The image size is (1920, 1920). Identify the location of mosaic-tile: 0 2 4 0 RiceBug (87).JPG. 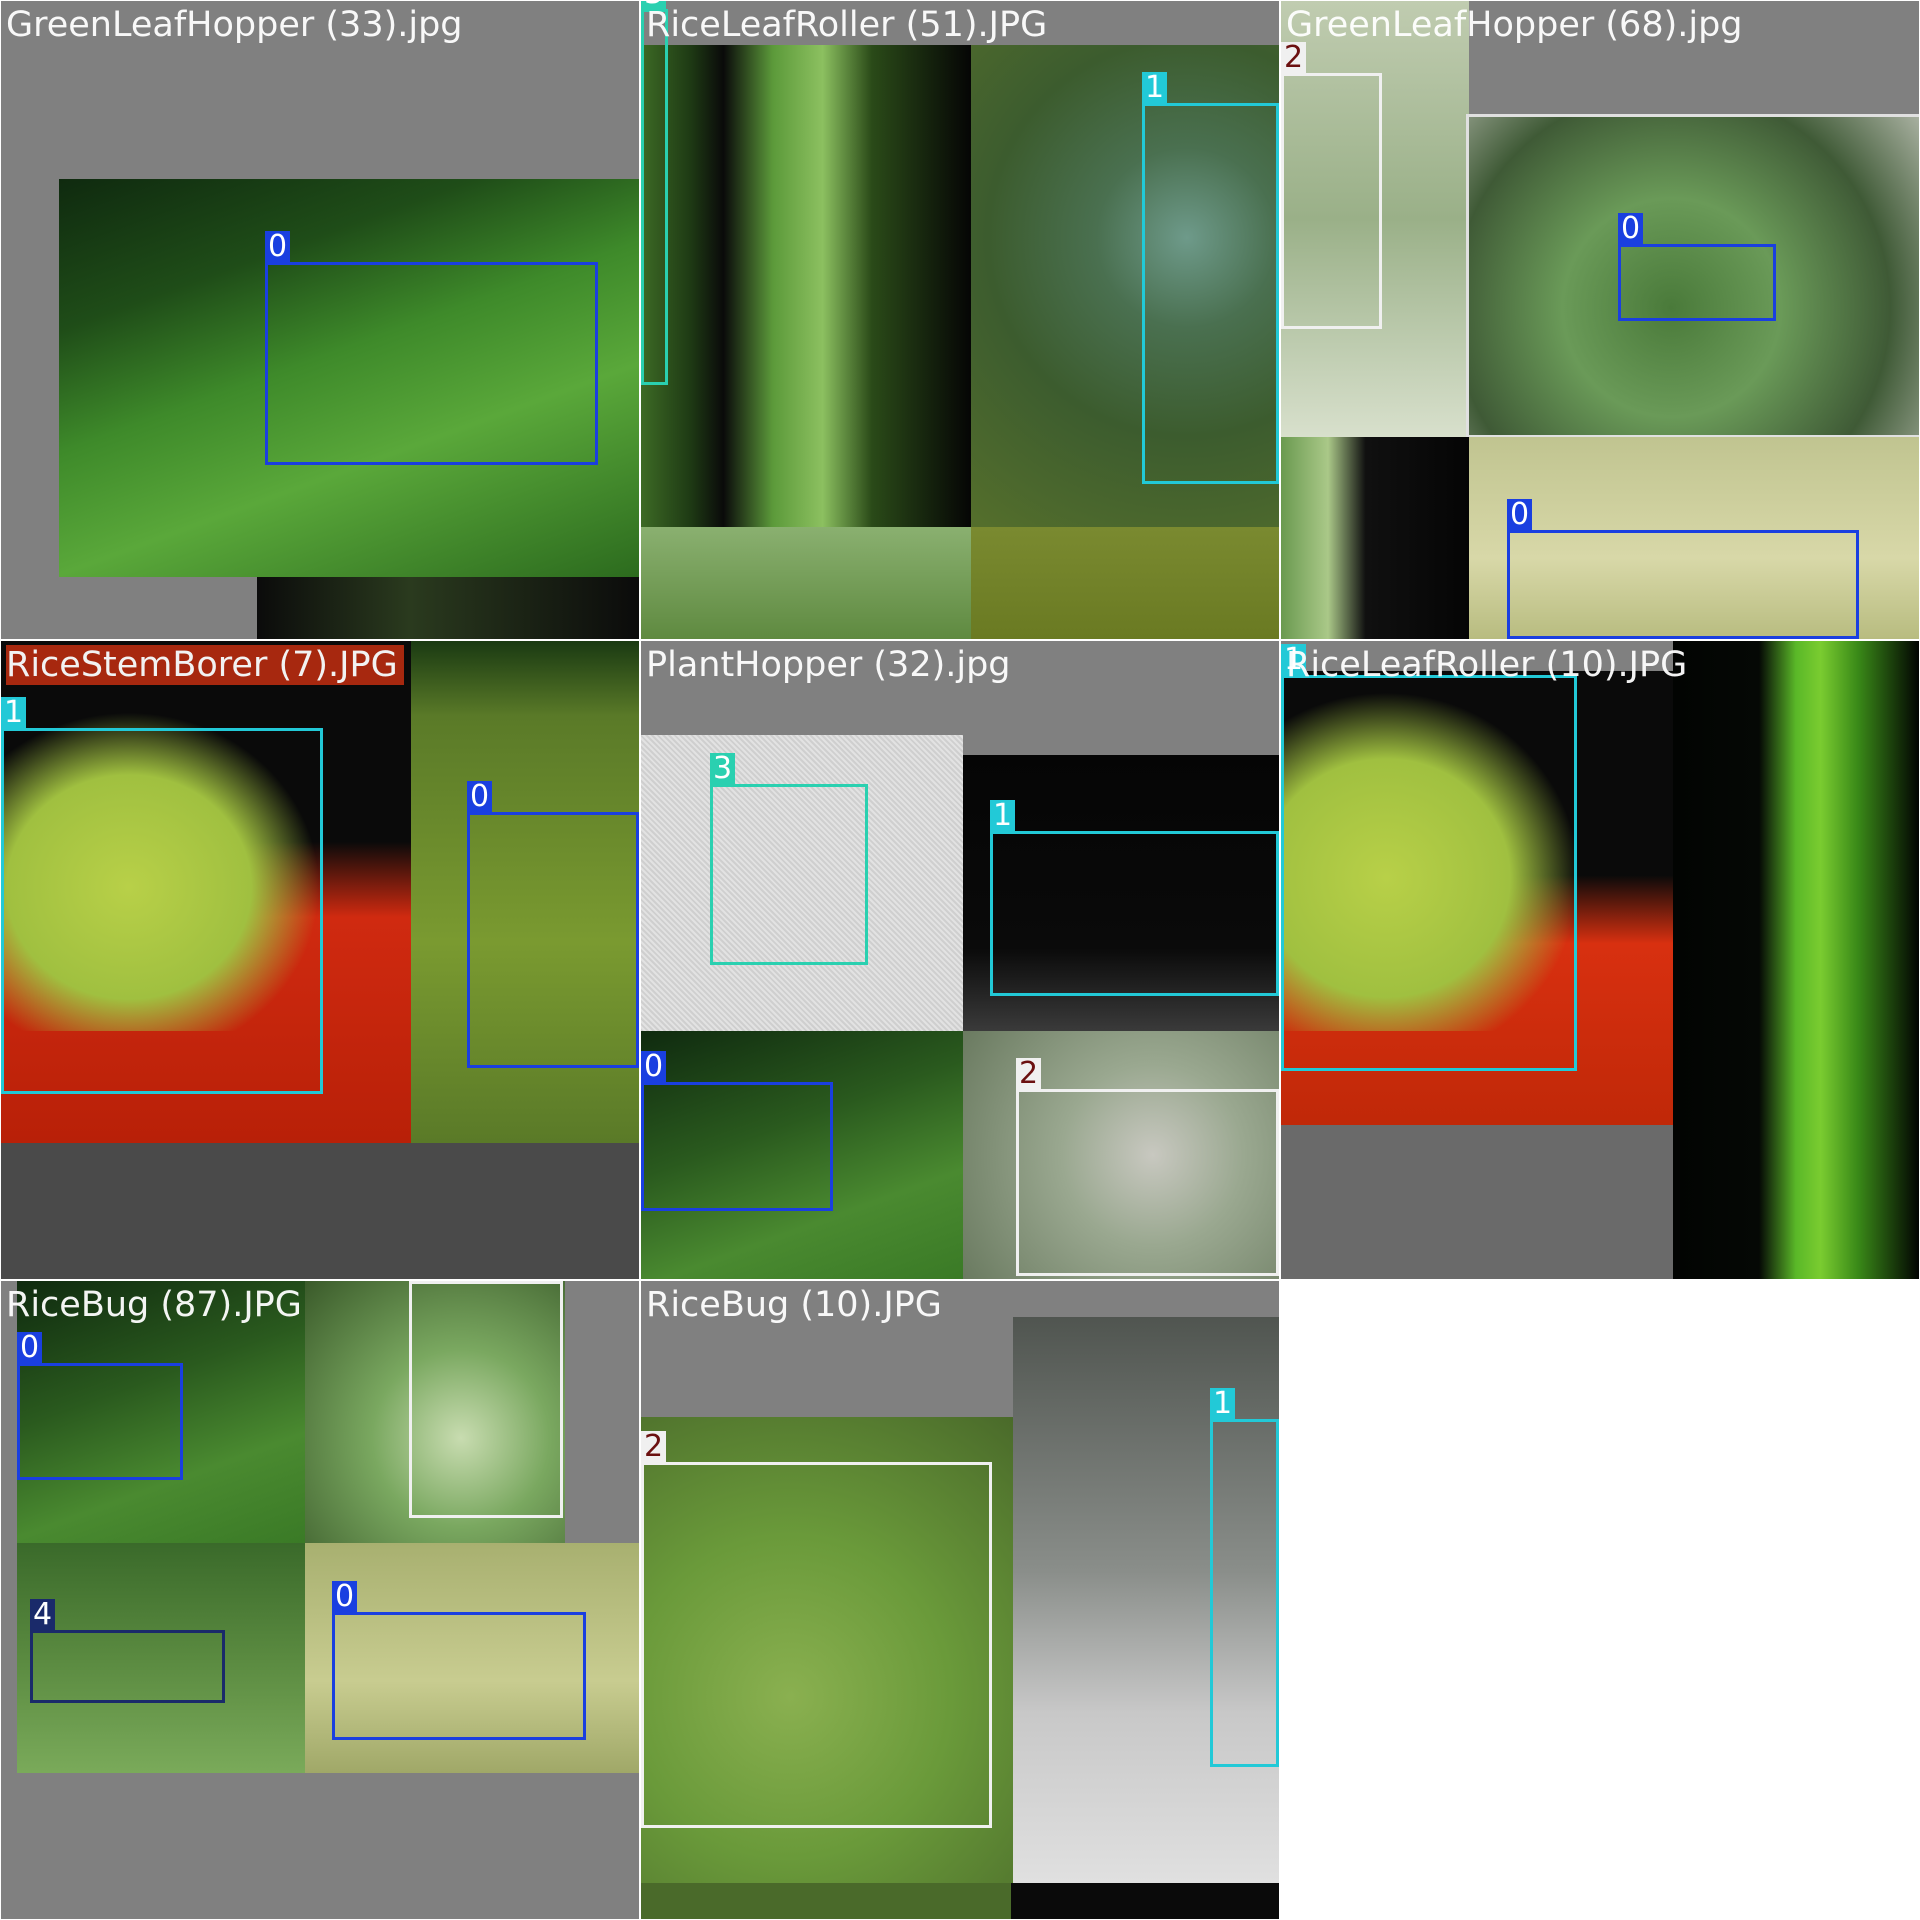
(320, 1599).